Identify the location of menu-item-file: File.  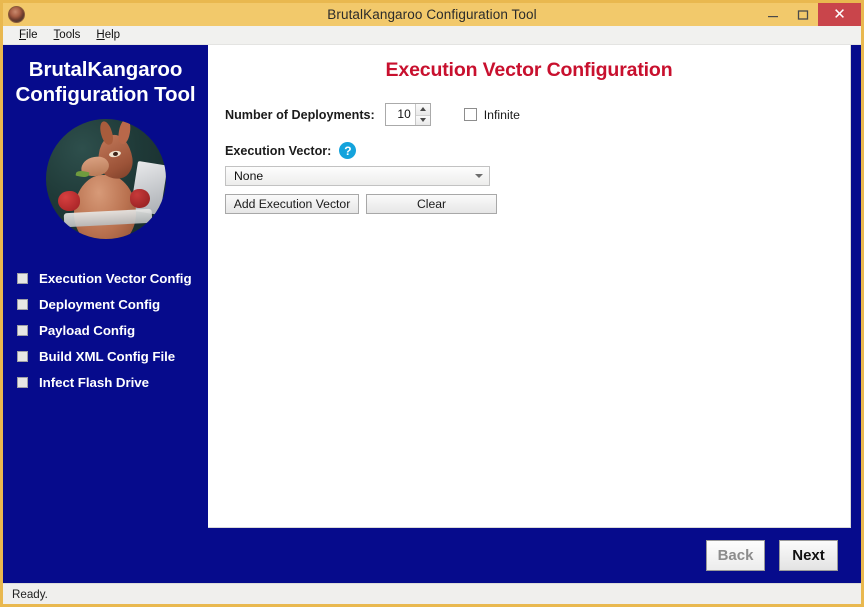
(28, 35).